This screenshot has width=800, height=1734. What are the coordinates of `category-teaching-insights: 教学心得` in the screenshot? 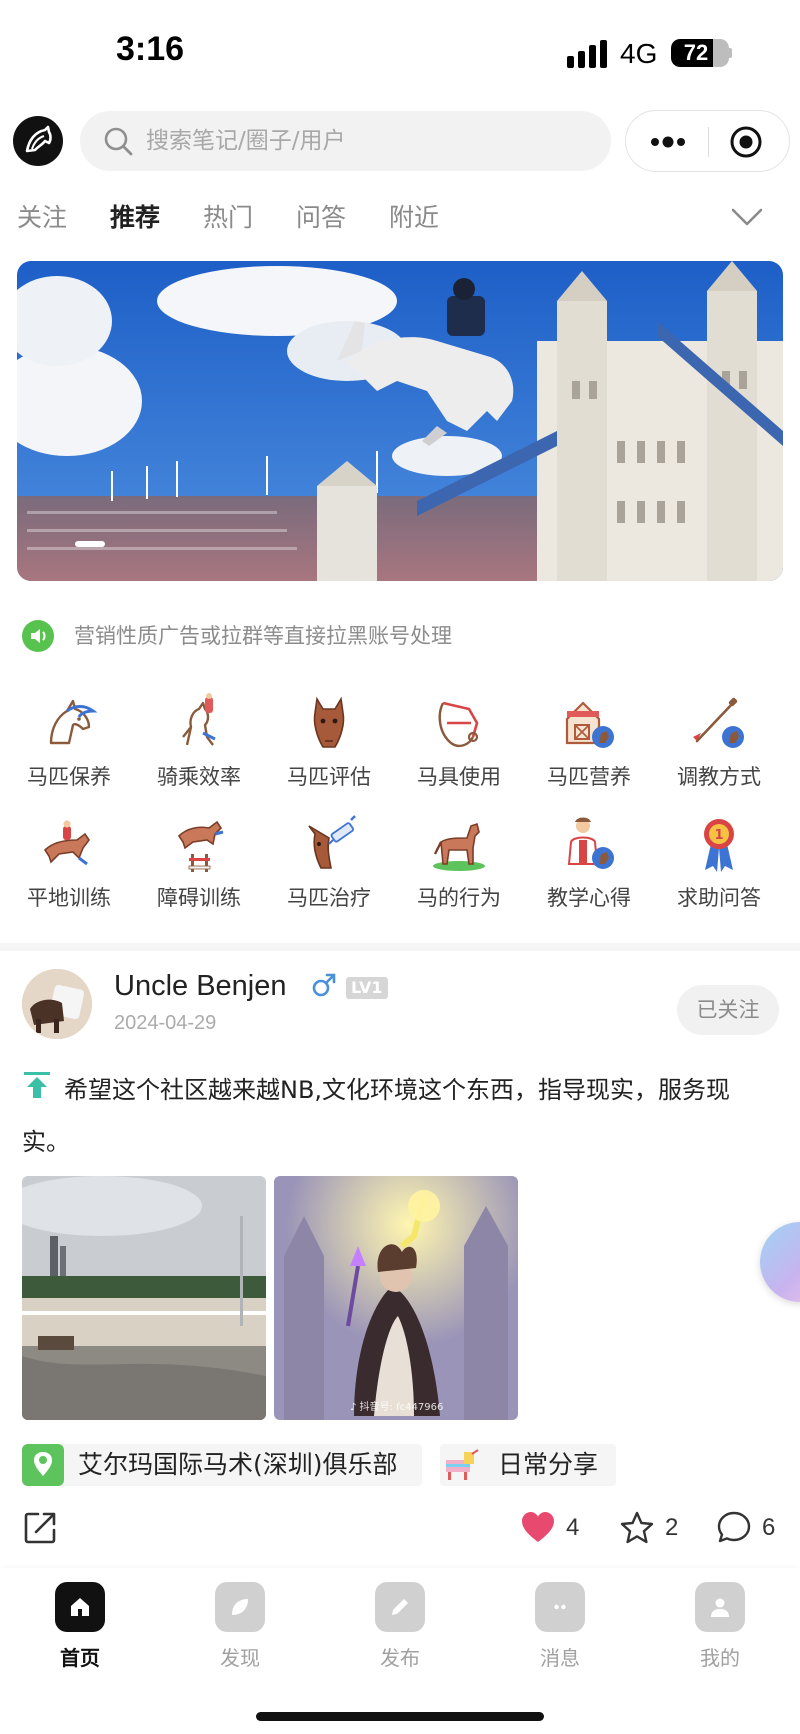 It's located at (589, 869).